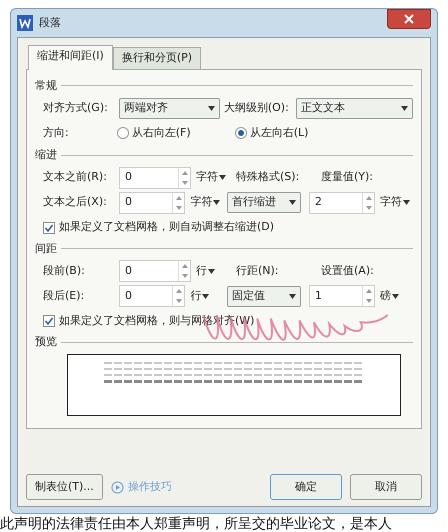 The width and height of the screenshot is (448, 532). I want to click on checkbox-label: 如果定义了文档网格，则自动调整右缩进(D), so click(166, 227).